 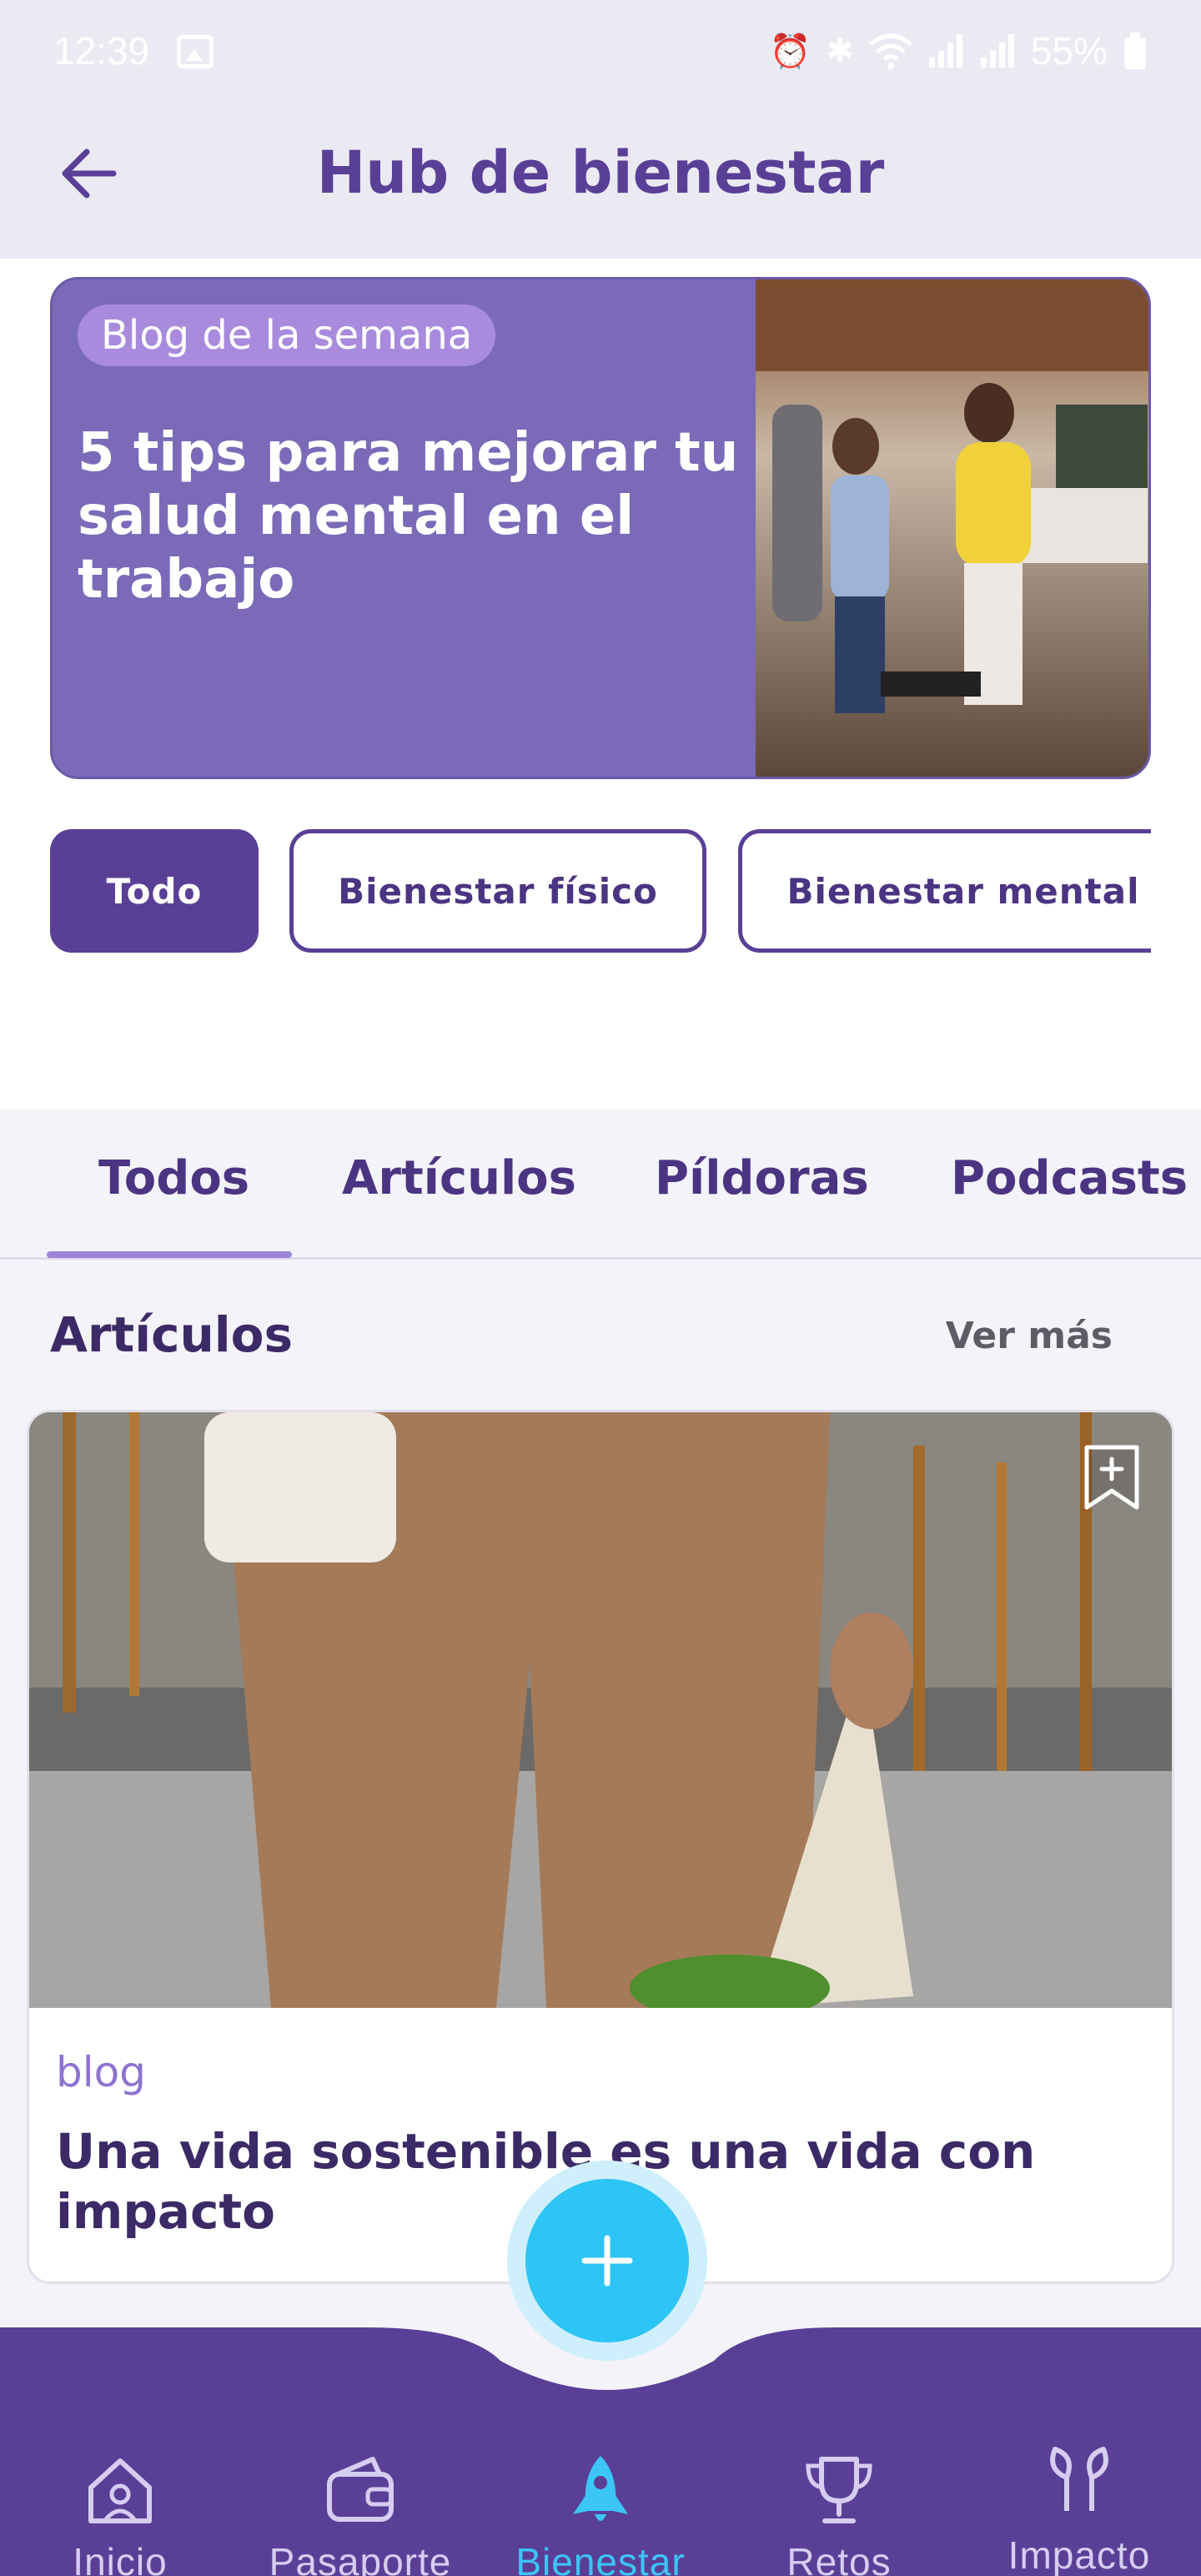 What do you see at coordinates (1112, 1477) in the screenshot?
I see `bookmark-add-icon` at bounding box center [1112, 1477].